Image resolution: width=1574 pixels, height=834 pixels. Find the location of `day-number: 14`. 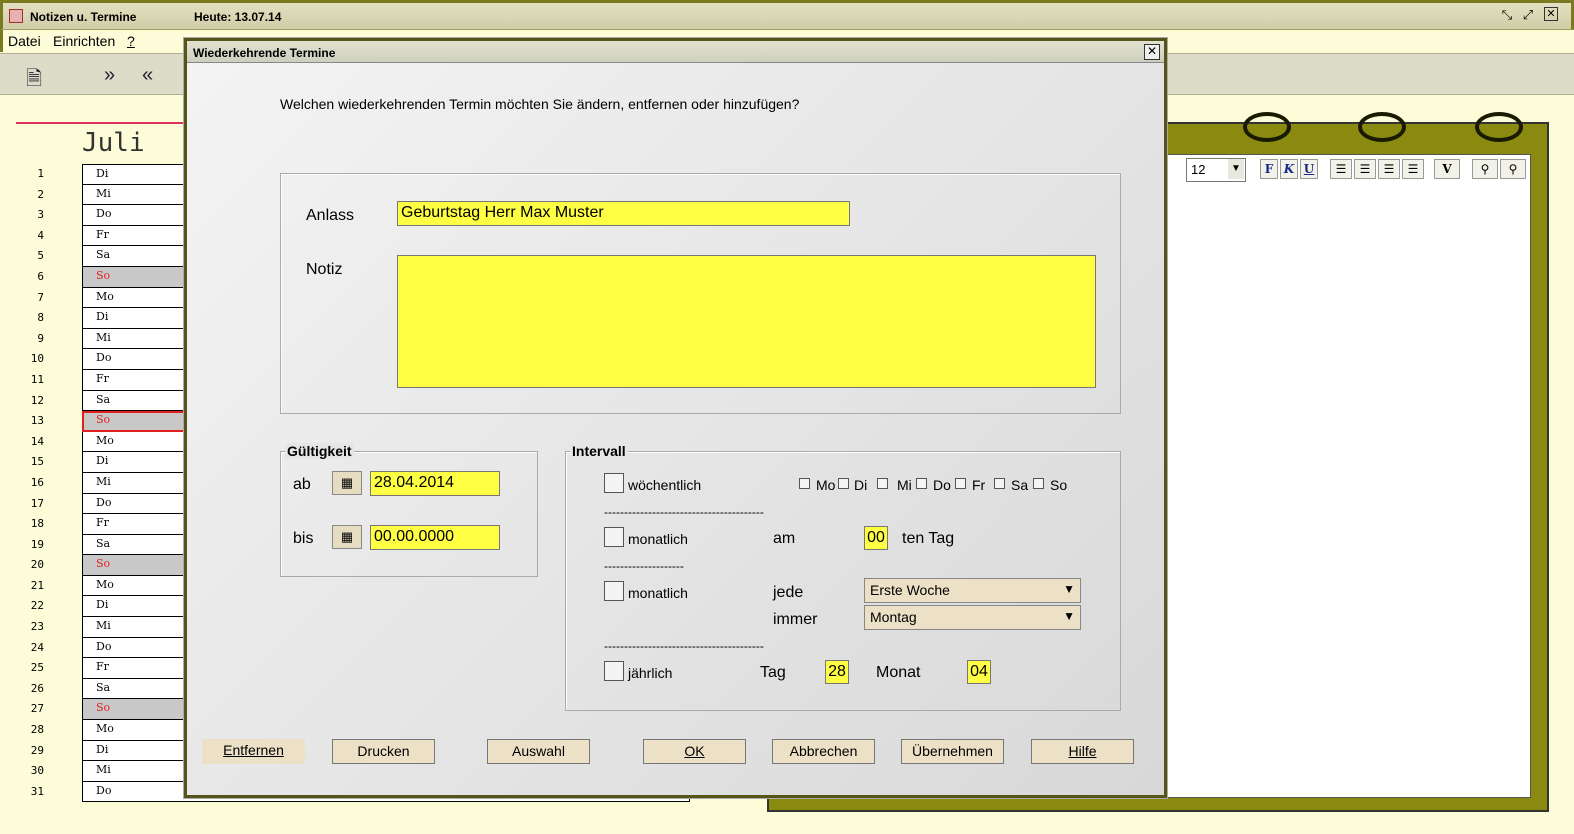

day-number: 14 is located at coordinates (37, 441).